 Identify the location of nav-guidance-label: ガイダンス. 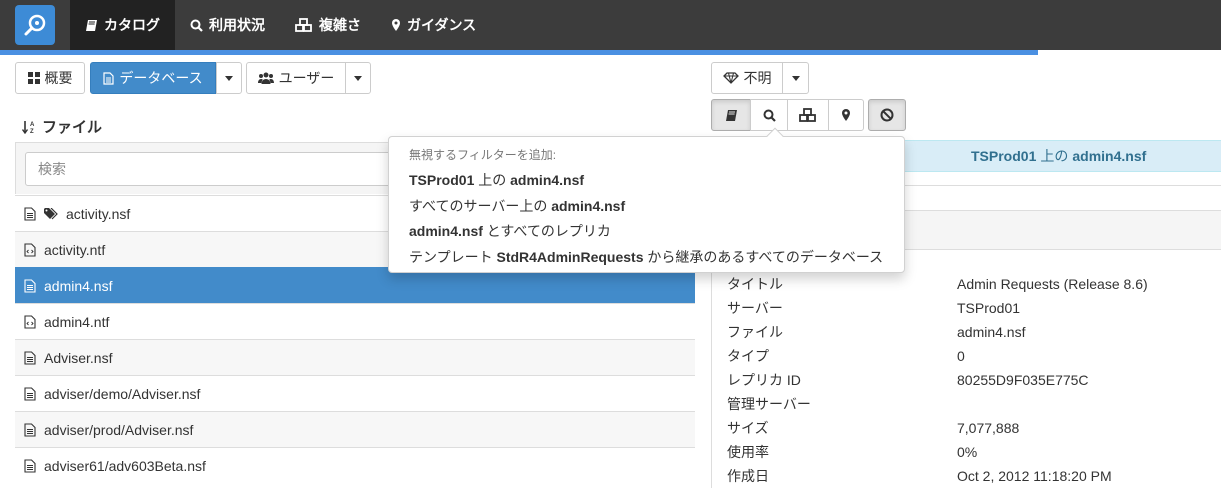
(442, 25).